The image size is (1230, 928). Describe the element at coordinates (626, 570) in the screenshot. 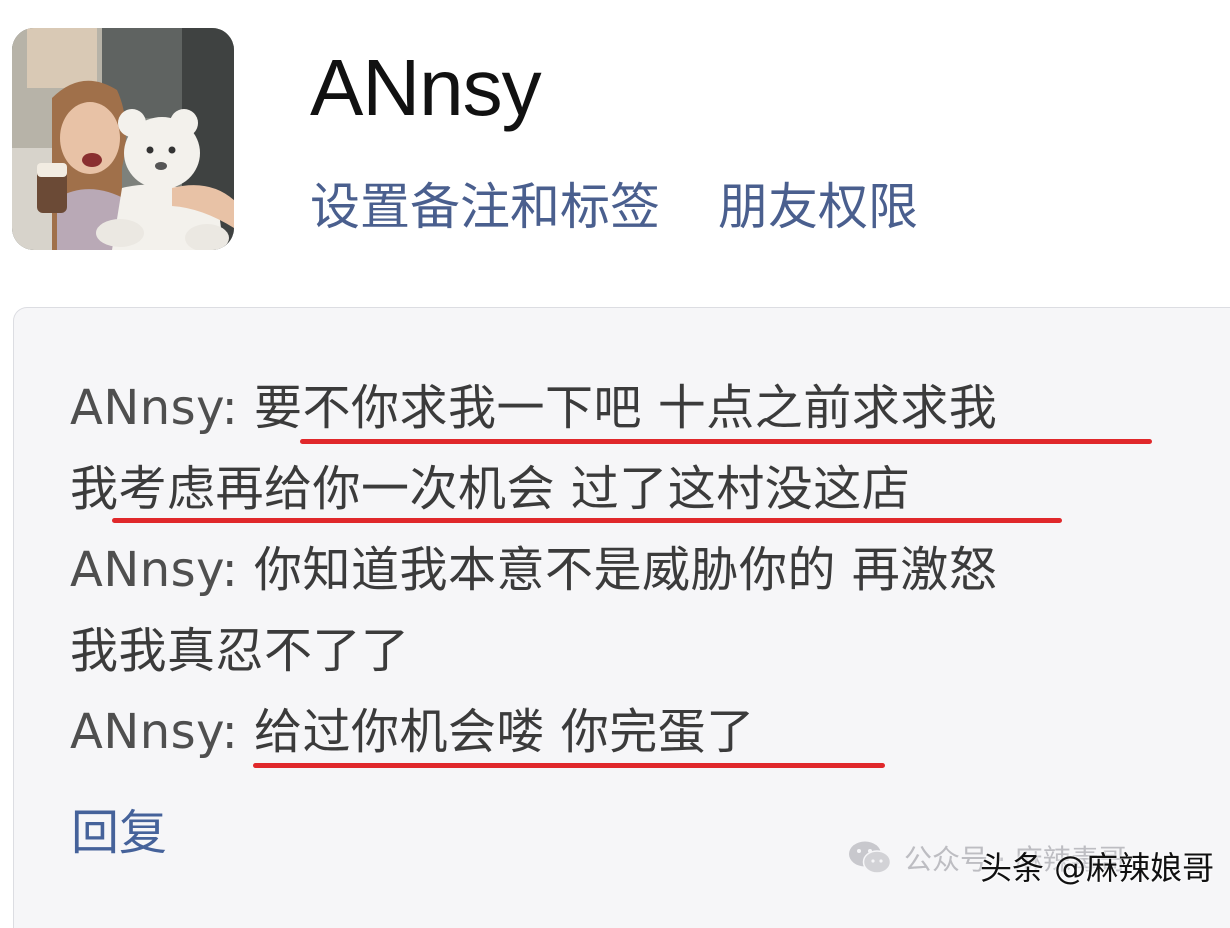

I see `comment-text: 你知道我本意不是威胁你的 再激怒` at that location.